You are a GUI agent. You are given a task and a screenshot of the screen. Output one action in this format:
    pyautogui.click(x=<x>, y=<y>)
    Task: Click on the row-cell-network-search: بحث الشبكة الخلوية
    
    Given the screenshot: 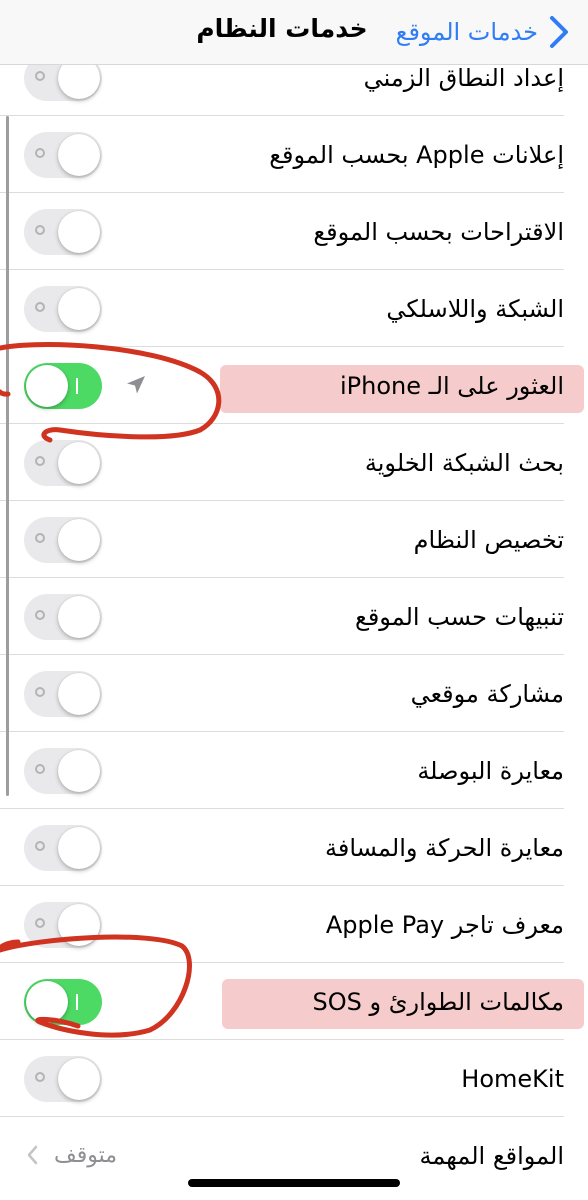 What is the action you would take?
    pyautogui.click(x=294, y=462)
    